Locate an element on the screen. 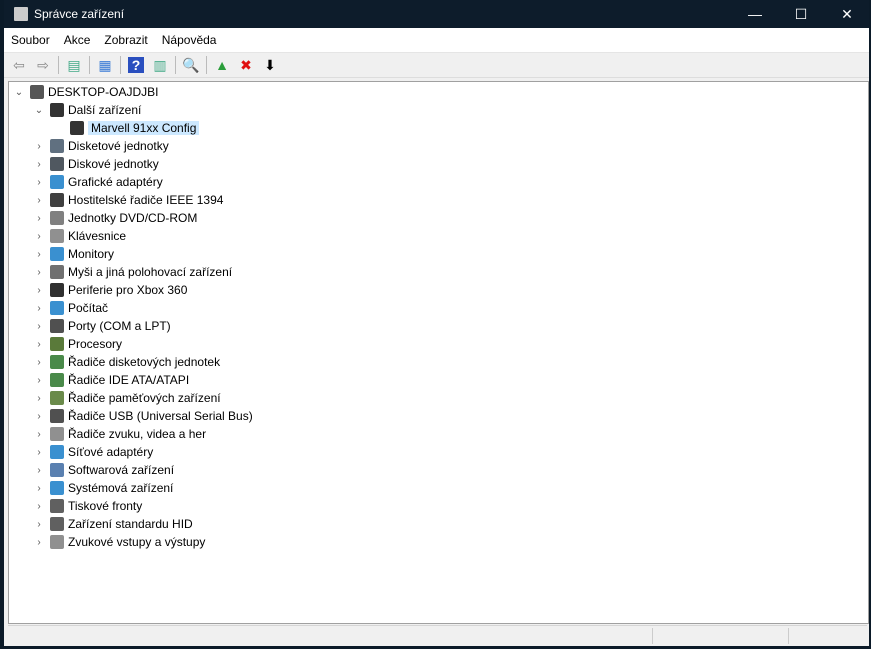  tree-category: › Porty (COM a LPT) is located at coordinates (101, 326).